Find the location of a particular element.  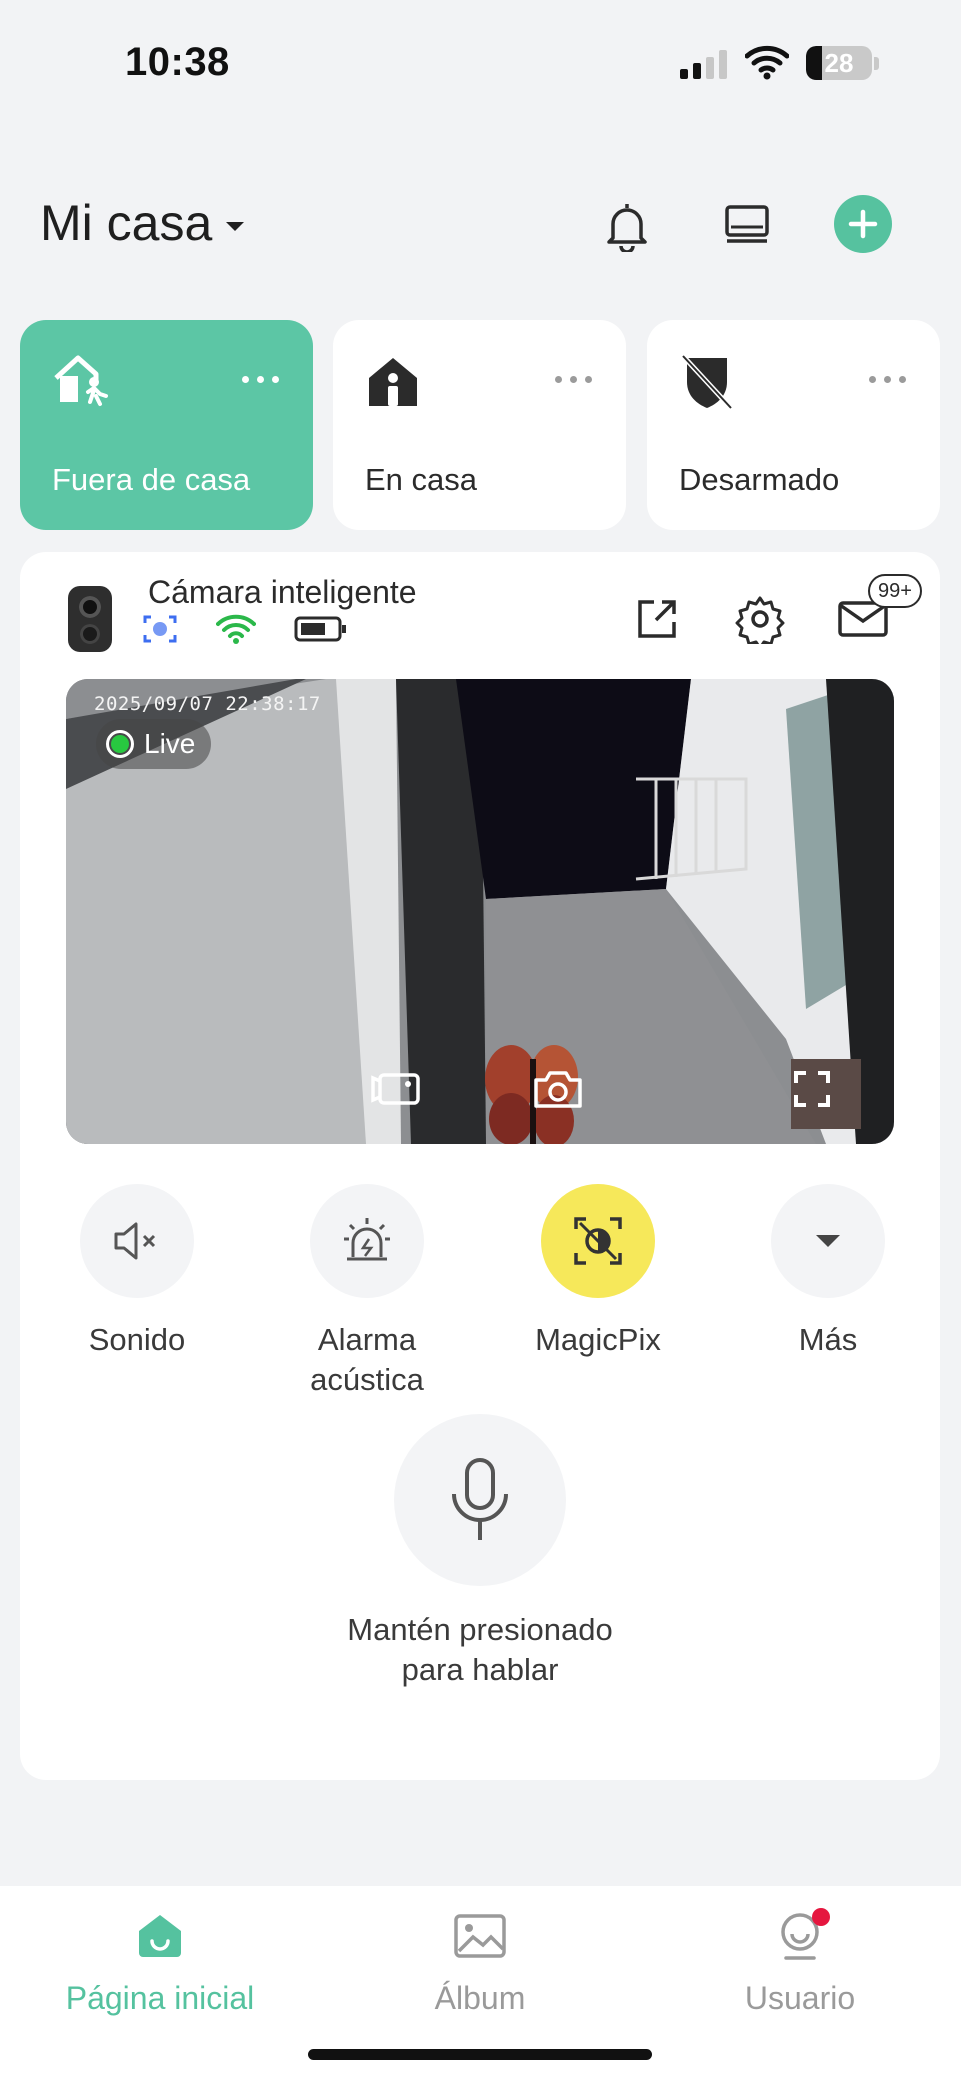

add-icon is located at coordinates (863, 224).